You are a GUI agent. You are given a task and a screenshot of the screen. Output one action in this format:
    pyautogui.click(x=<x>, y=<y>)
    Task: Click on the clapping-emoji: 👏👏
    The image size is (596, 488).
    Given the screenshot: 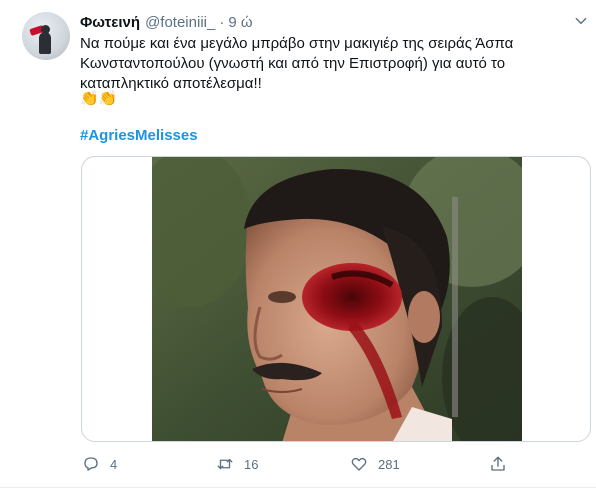 What is the action you would take?
    pyautogui.click(x=99, y=98)
    